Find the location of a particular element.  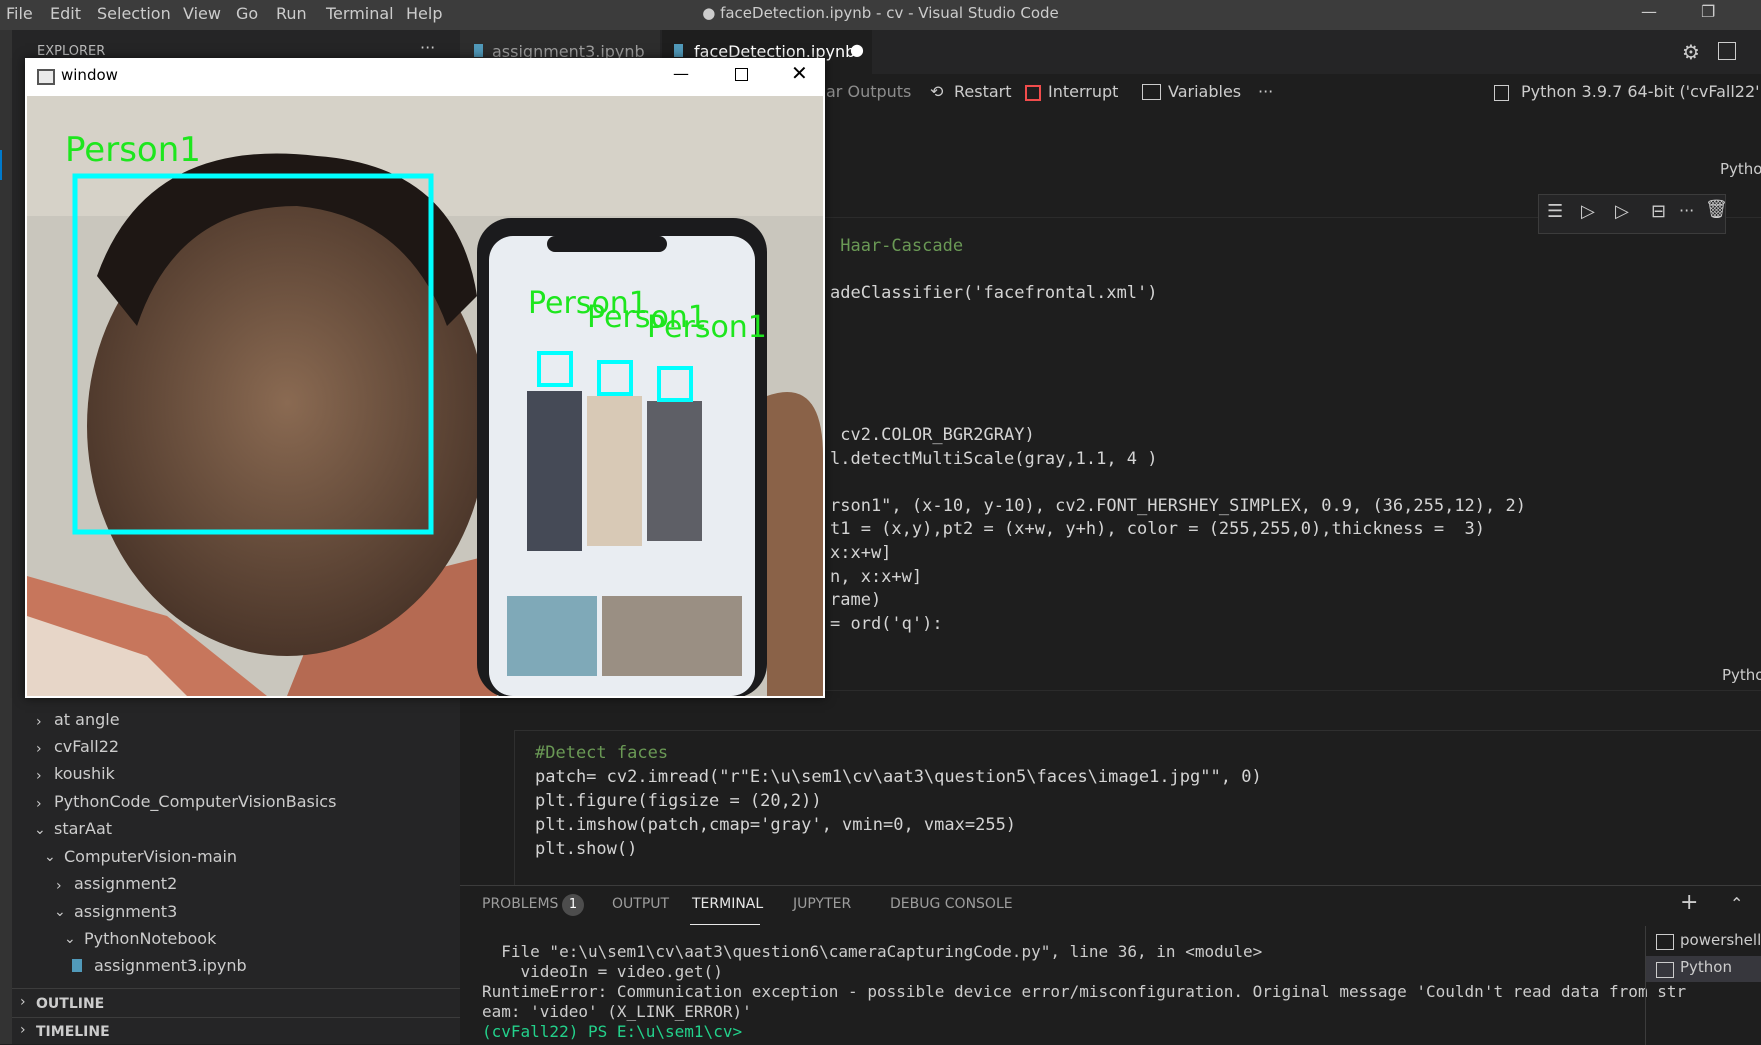

opencv-window-title: window is located at coordinates (89, 75).